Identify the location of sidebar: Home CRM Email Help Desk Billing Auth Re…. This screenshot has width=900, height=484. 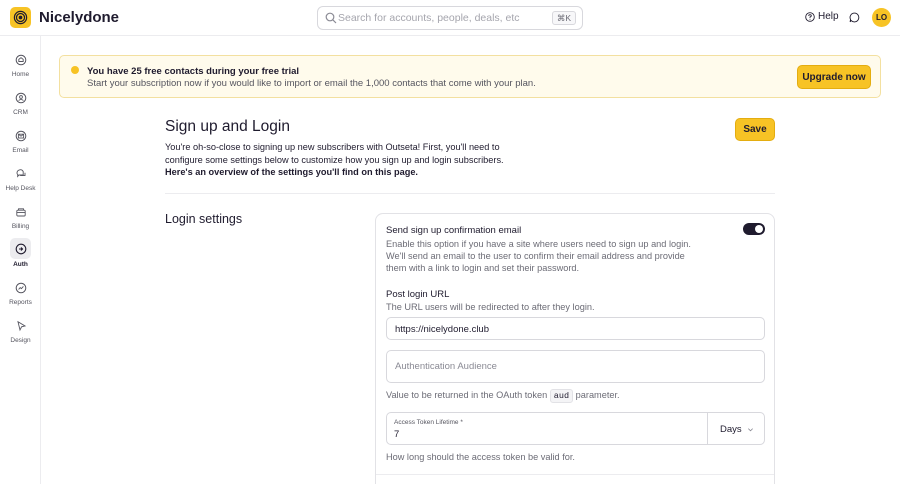
(20, 260).